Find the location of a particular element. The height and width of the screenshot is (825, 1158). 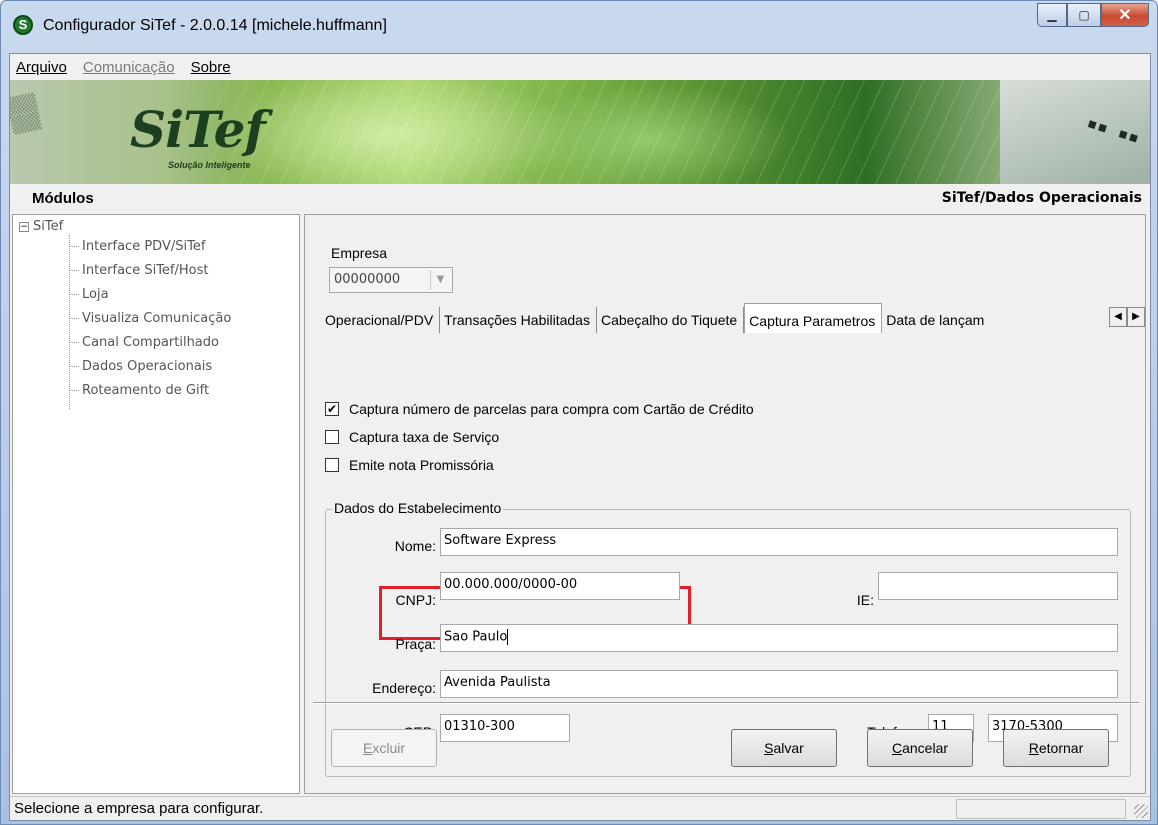

cancelar-button: Cancelar is located at coordinates (920, 748).